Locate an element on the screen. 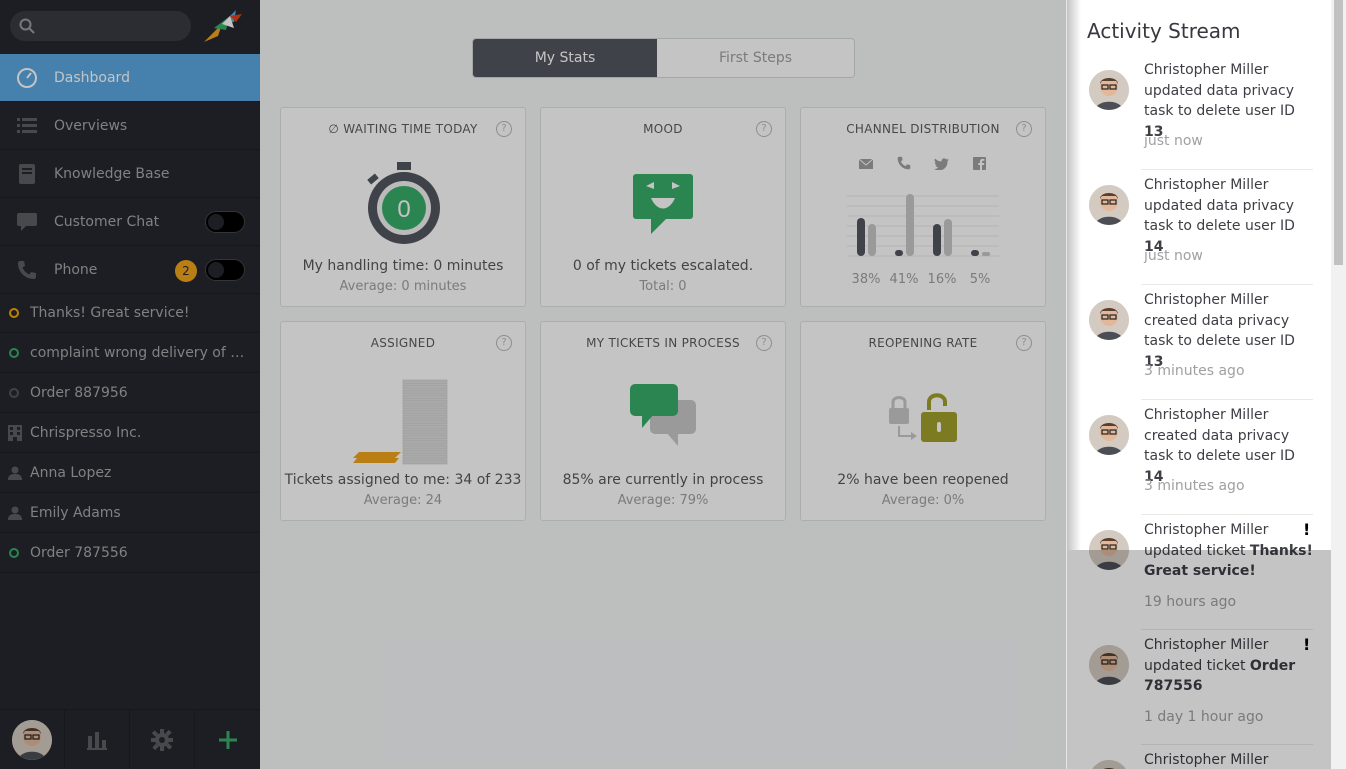 The height and width of the screenshot is (769, 1346). activity-stream-title: Activity Stream is located at coordinates (1164, 31).